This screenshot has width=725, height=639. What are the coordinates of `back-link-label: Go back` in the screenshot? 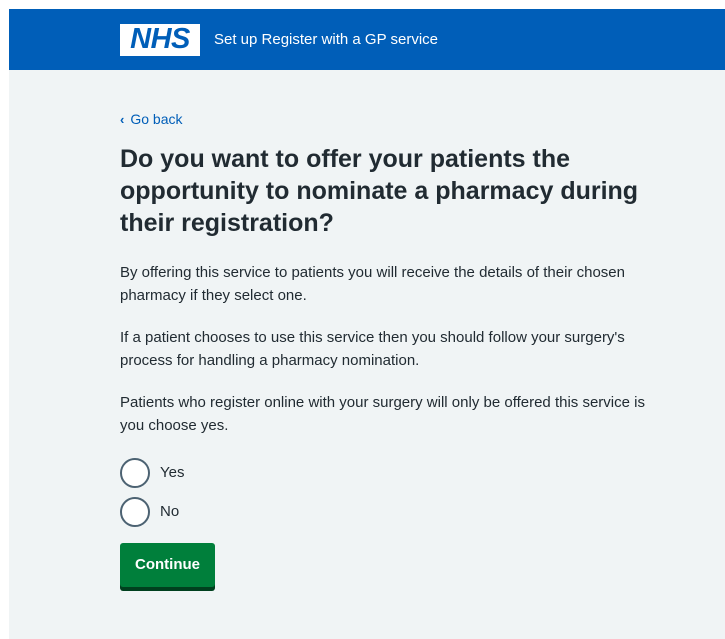 It's located at (156, 119).